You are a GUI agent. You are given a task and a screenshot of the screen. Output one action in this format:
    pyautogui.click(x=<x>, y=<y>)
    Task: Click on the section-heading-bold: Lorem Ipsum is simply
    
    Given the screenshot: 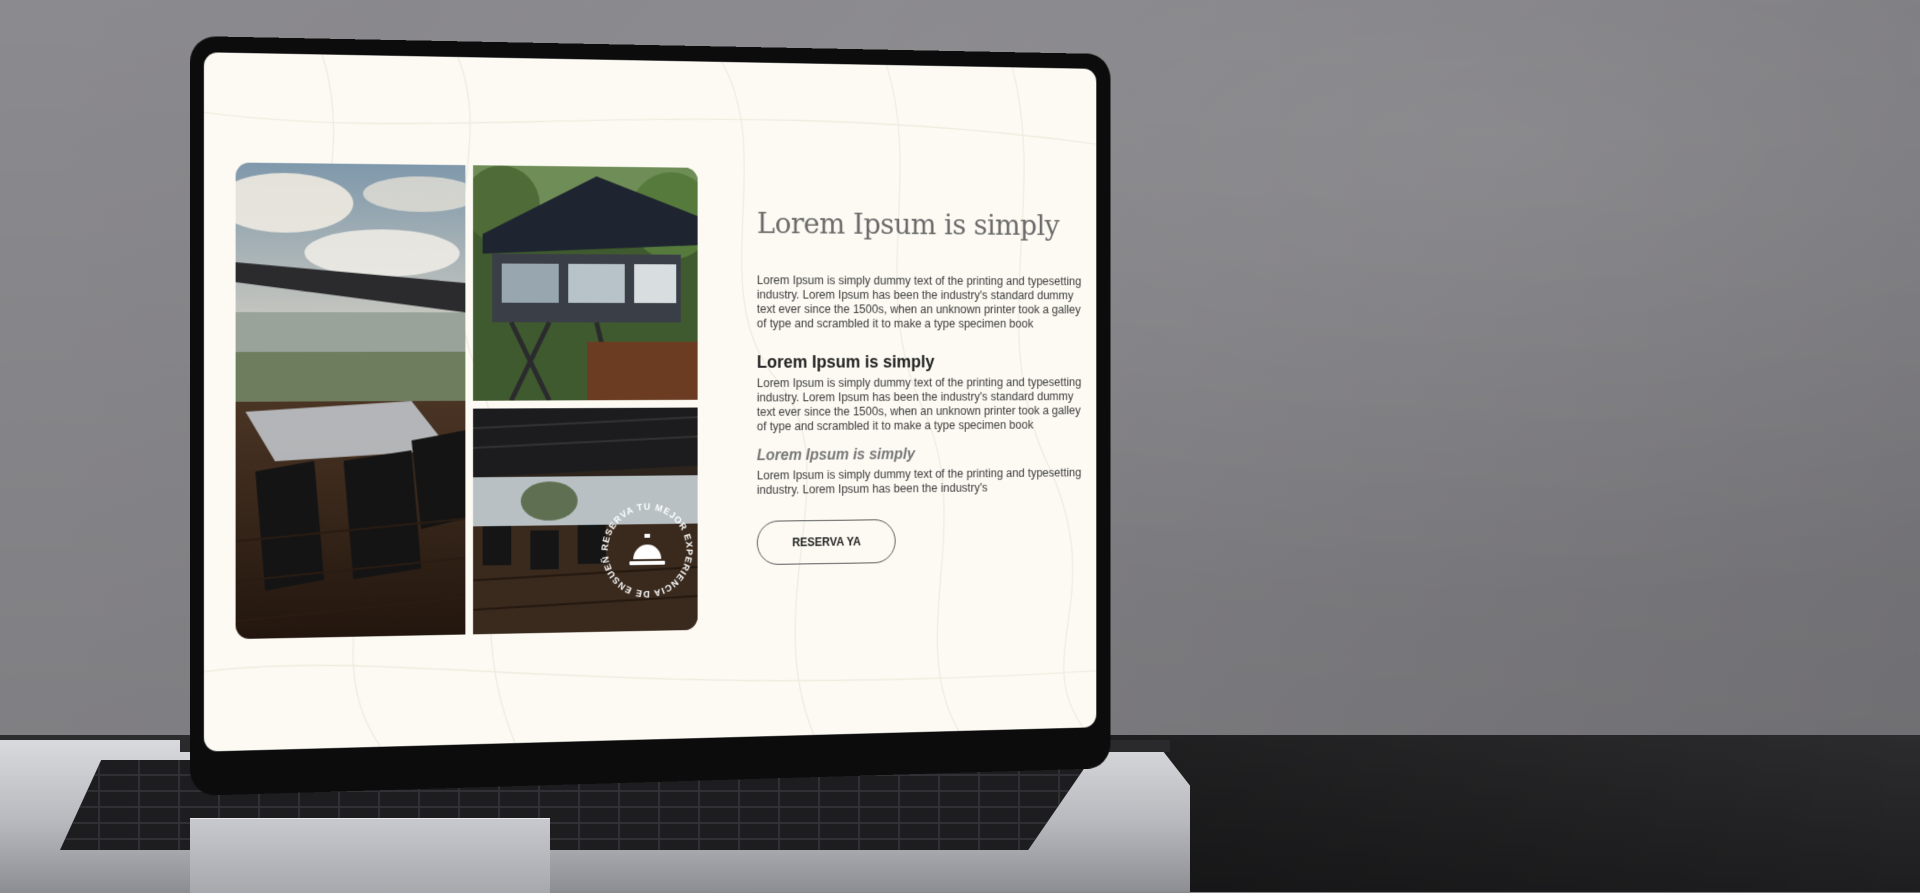 What is the action you would take?
    pyautogui.click(x=919, y=362)
    